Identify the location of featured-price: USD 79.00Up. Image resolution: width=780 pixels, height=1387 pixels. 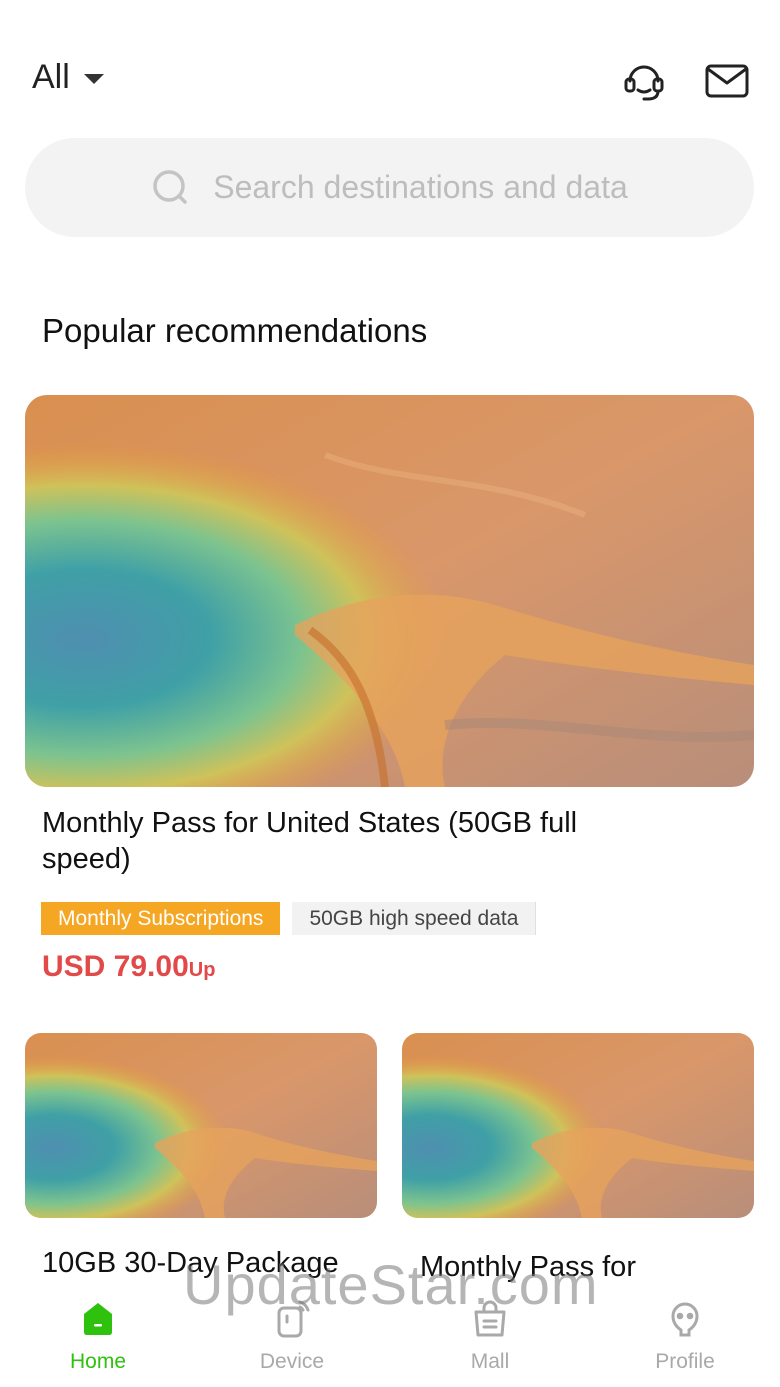
(128, 967).